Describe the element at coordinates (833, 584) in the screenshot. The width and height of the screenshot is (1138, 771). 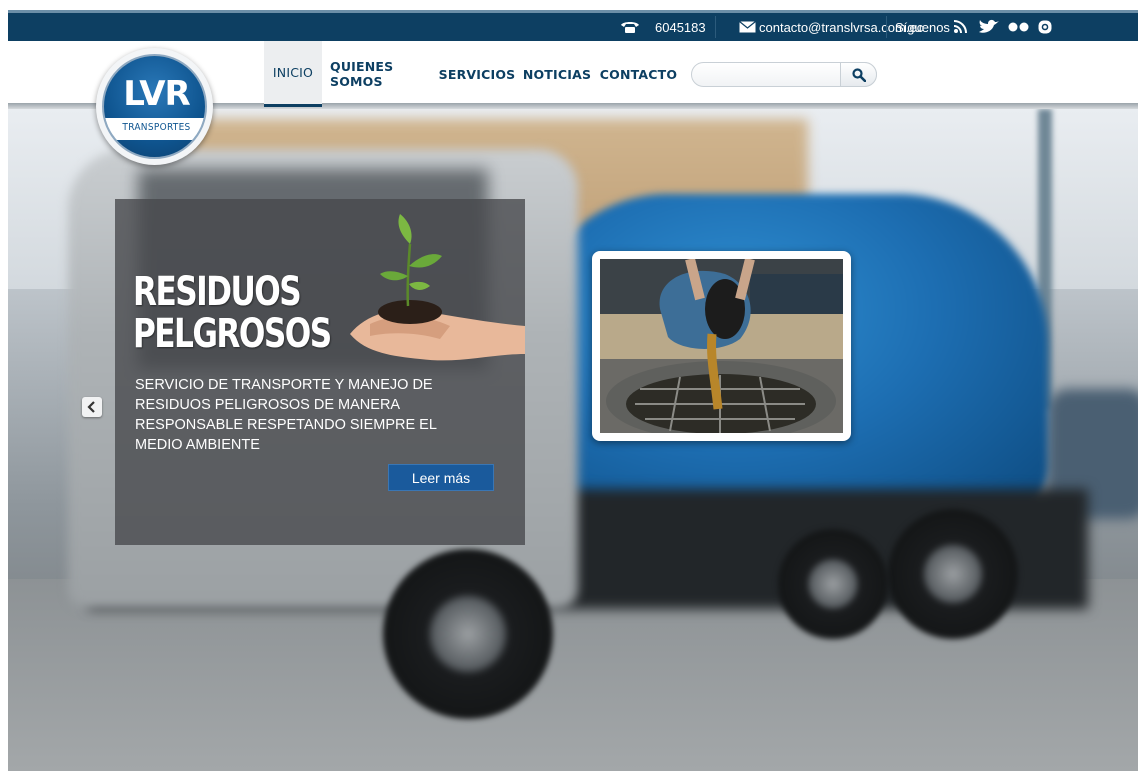
I see `truck-wheel-middle` at that location.